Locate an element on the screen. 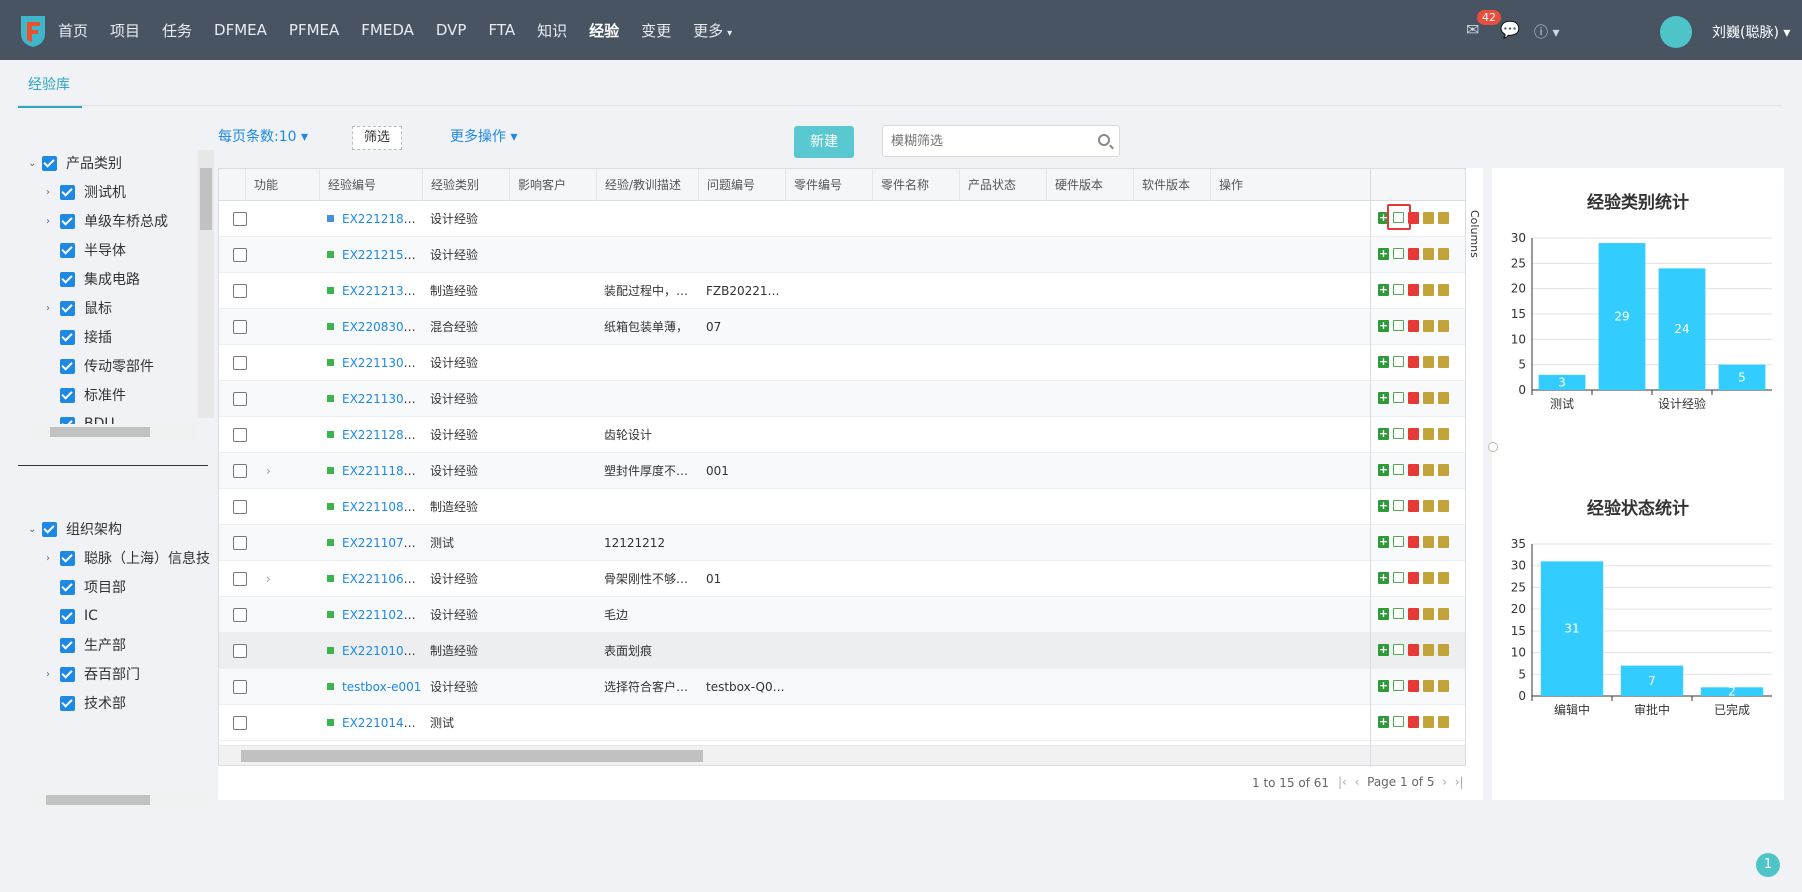  filter-button: 筛选 is located at coordinates (377, 138).